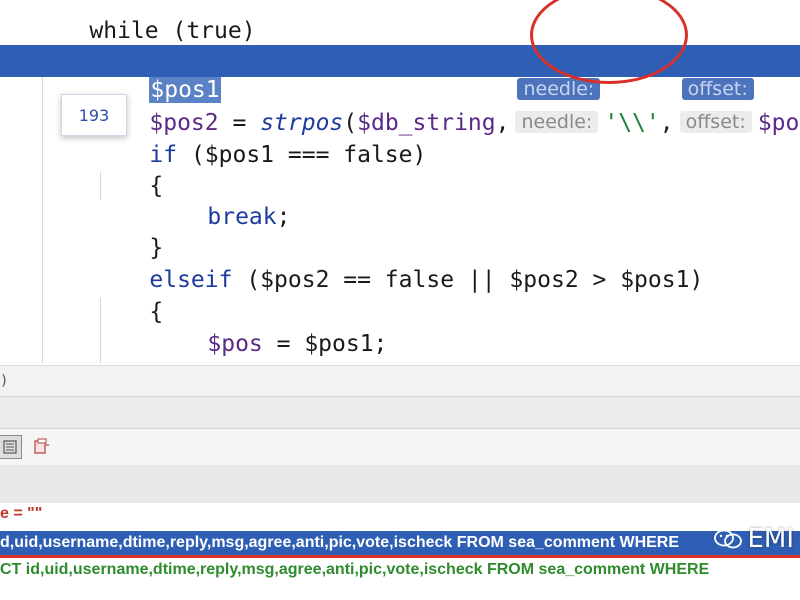  I want to click on copy-value-icon, so click(41, 446).